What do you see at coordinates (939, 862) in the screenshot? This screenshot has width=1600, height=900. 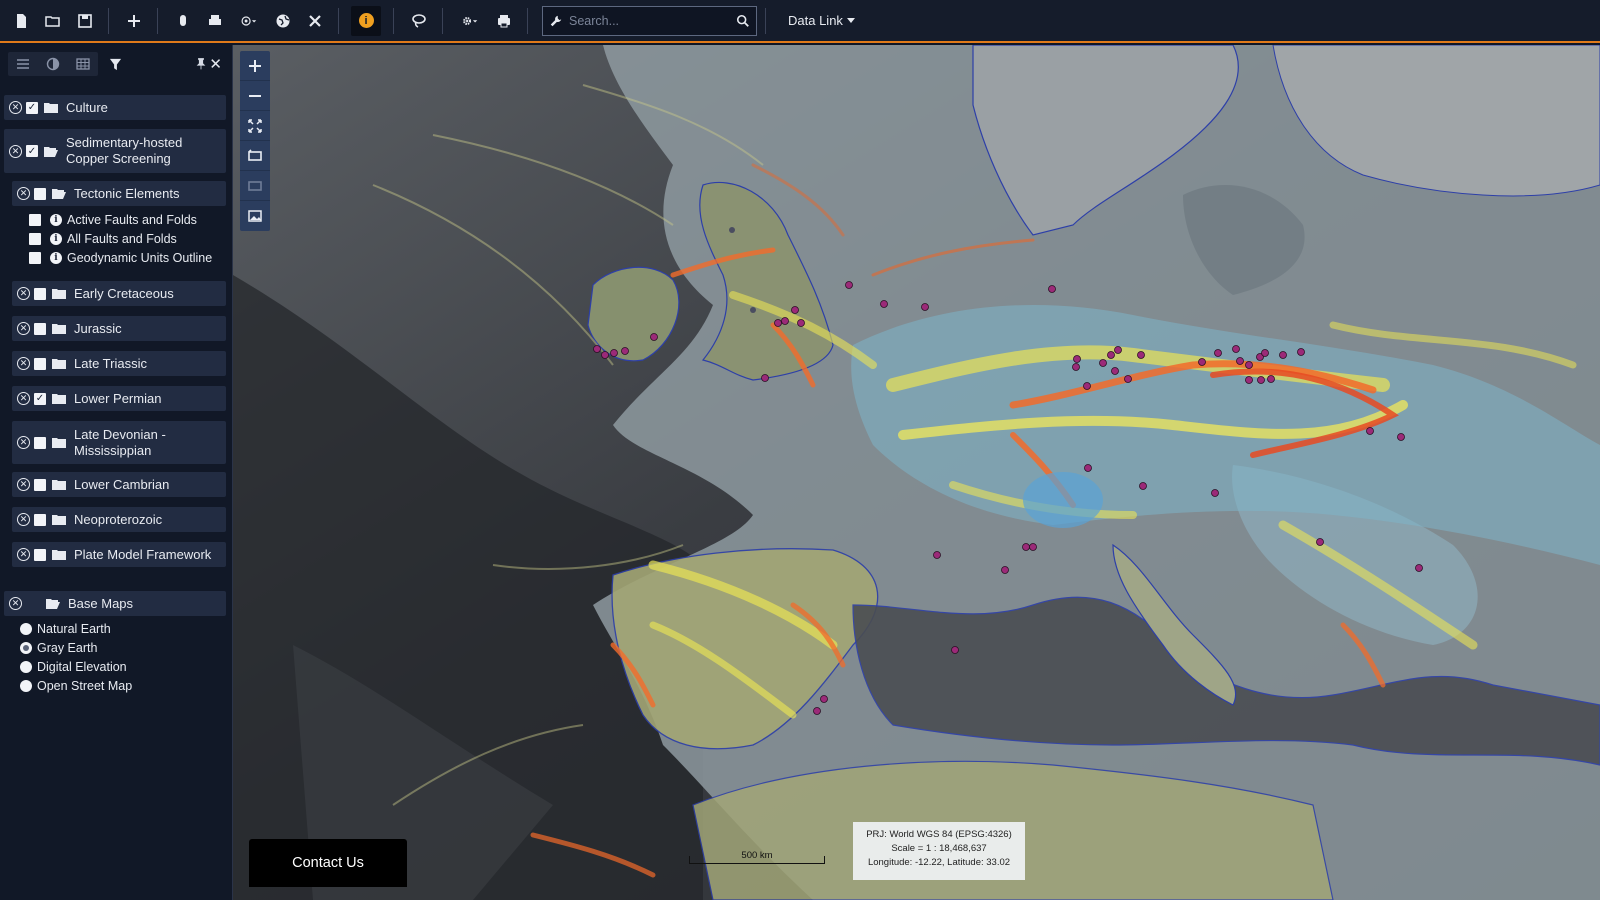 I see `coordinates-line: Longitude: -12.22, Latitude: 33.02` at bounding box center [939, 862].